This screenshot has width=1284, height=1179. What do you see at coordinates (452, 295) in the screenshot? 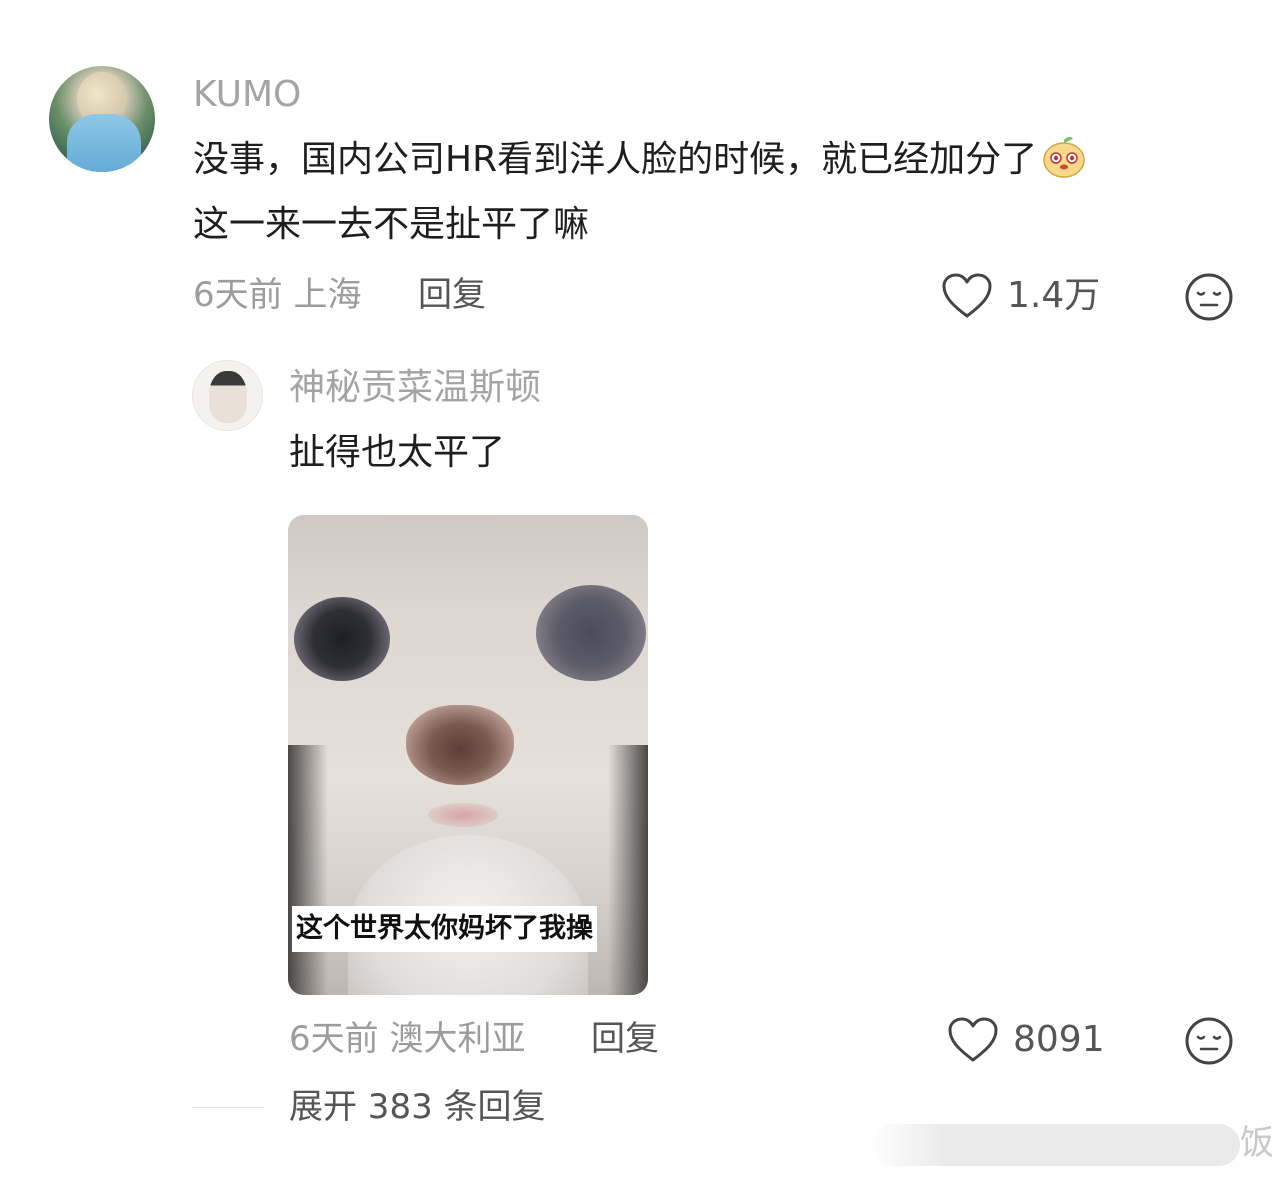
I see `comment-reply-button: 回复` at bounding box center [452, 295].